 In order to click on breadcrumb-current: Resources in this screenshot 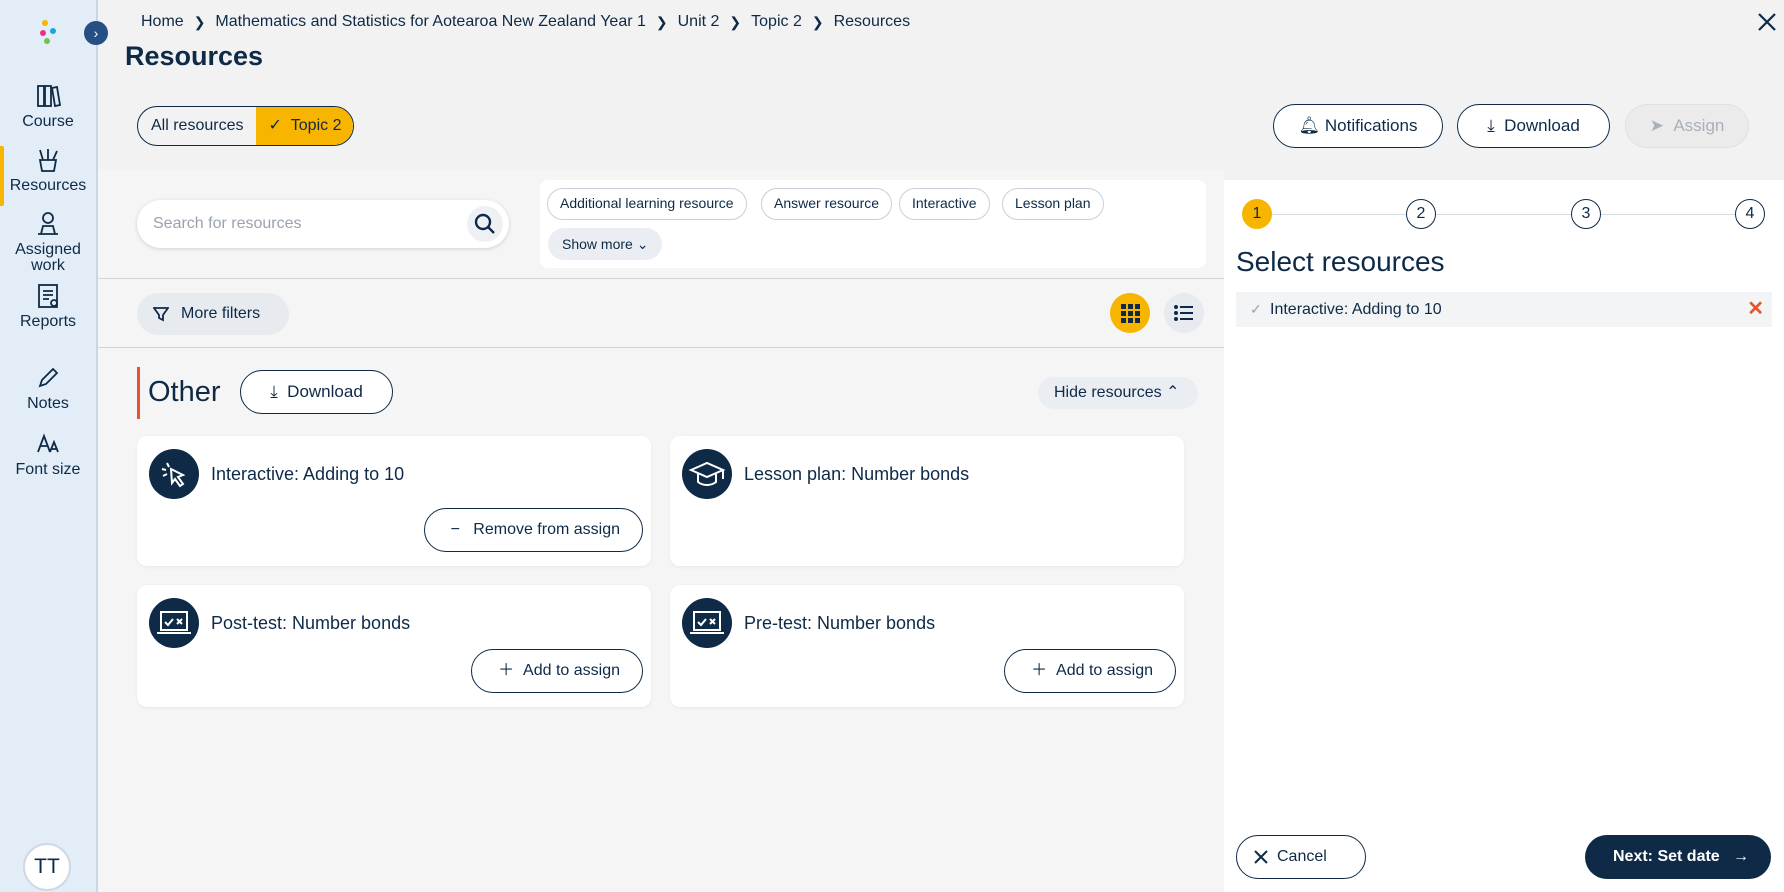, I will do `click(872, 21)`.